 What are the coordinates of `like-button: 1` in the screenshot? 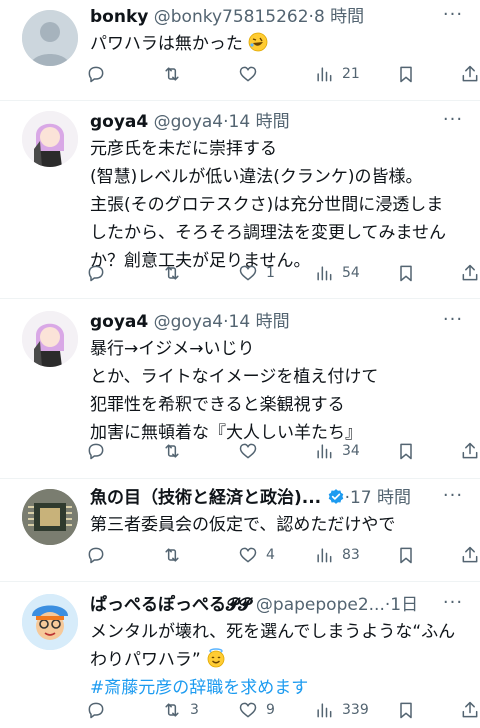 It's located at (256, 273).